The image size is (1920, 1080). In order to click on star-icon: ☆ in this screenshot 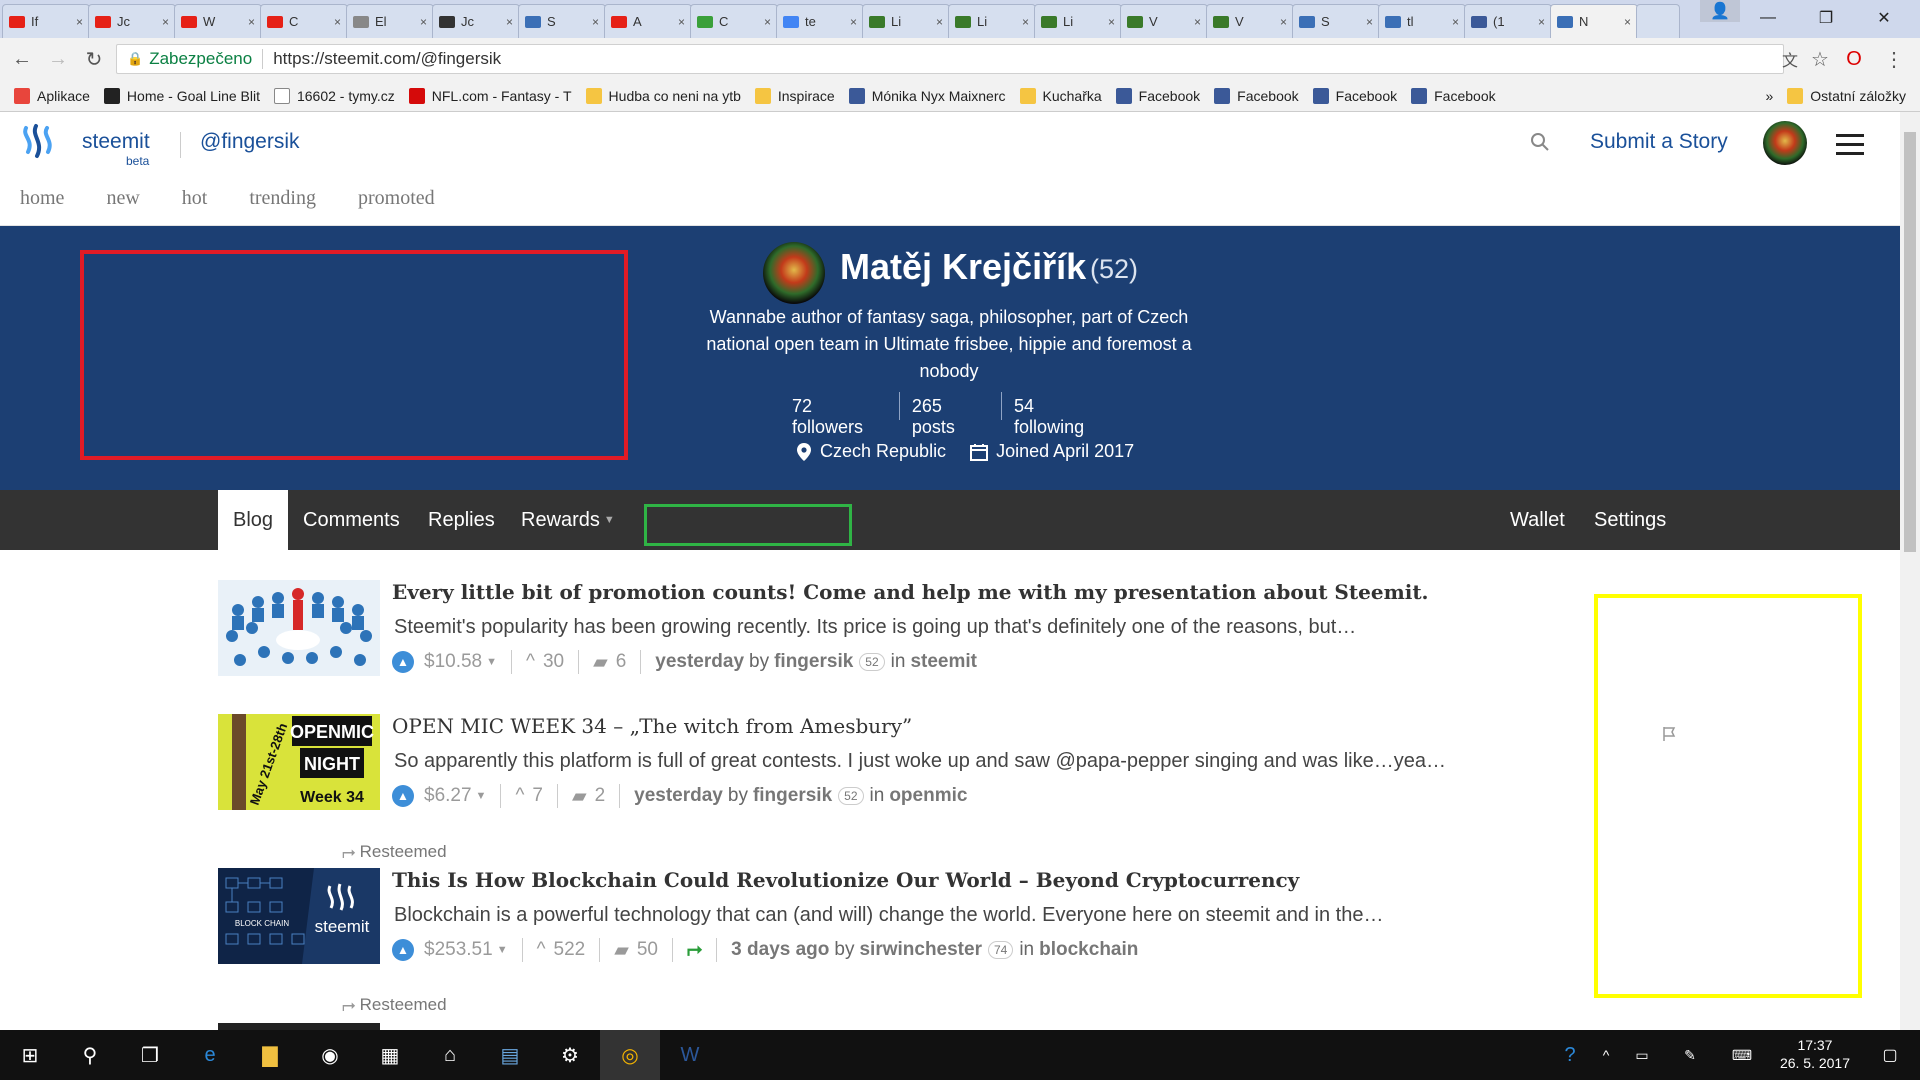, I will do `click(1820, 59)`.